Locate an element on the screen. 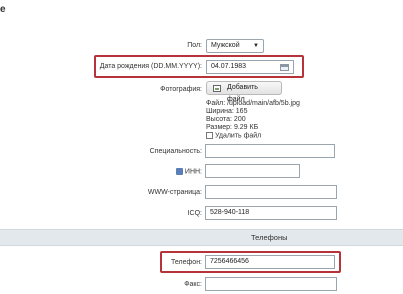 The width and height of the screenshot is (403, 294). gender-label: Пол: is located at coordinates (194, 45).